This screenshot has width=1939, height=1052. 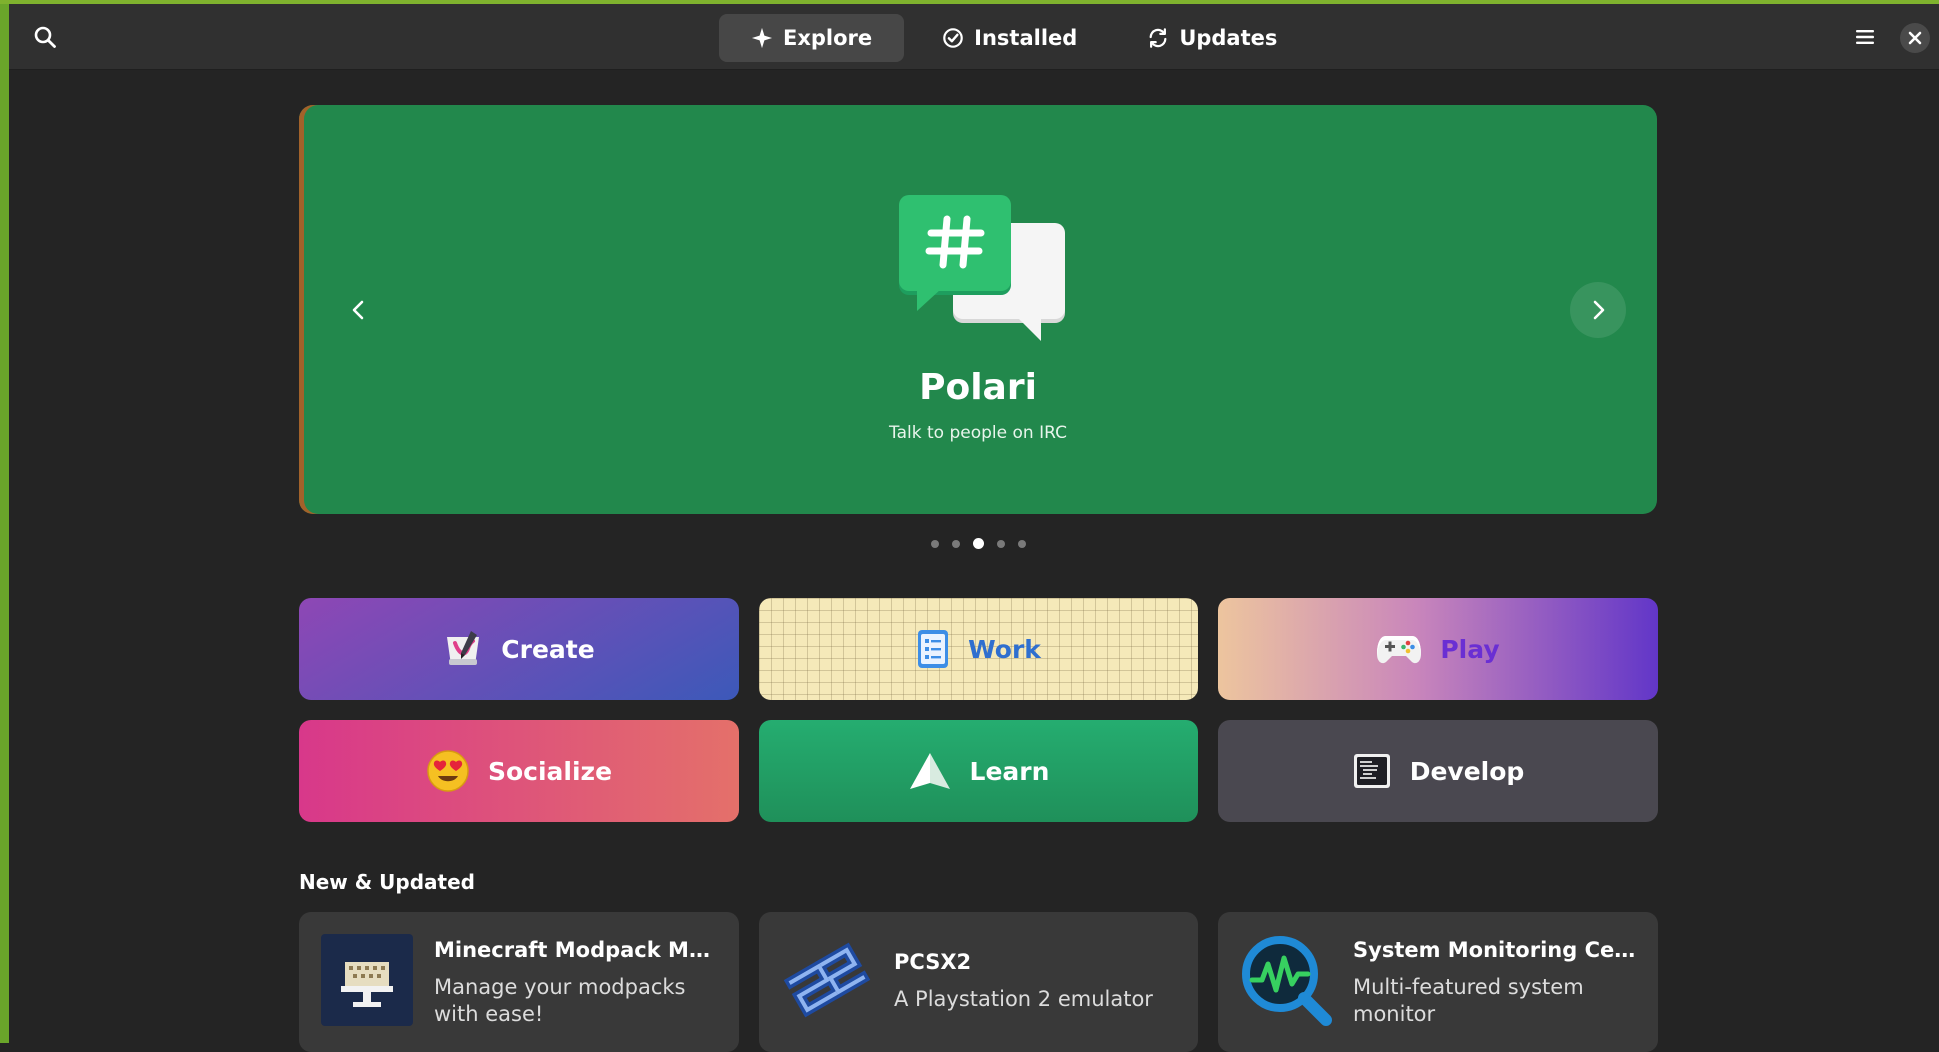 I want to click on tab-installed-label: Installed, so click(x=1026, y=38).